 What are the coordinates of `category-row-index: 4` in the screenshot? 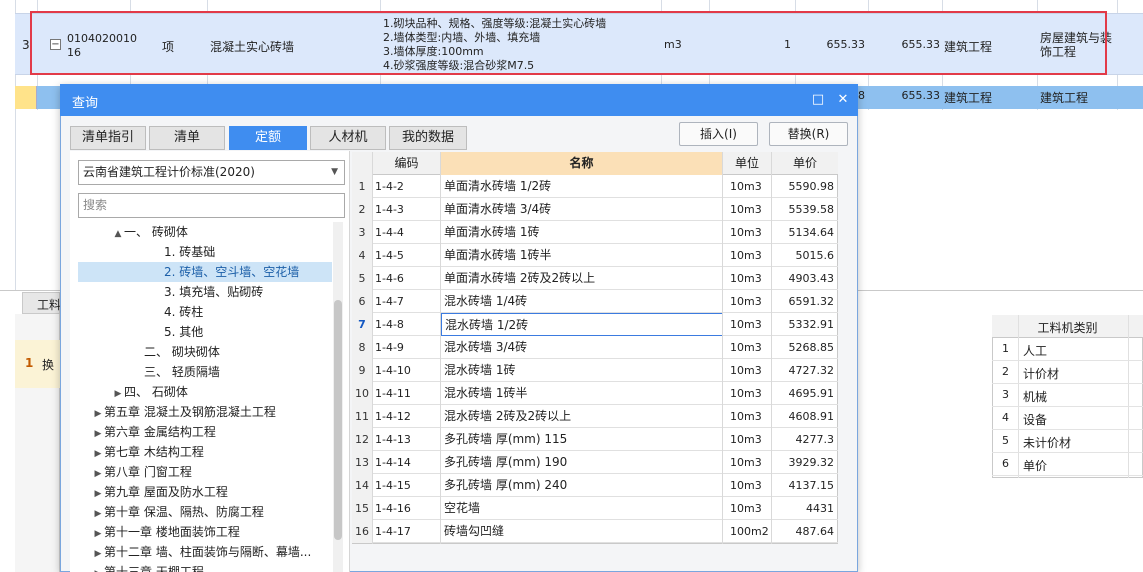 It's located at (1005, 417).